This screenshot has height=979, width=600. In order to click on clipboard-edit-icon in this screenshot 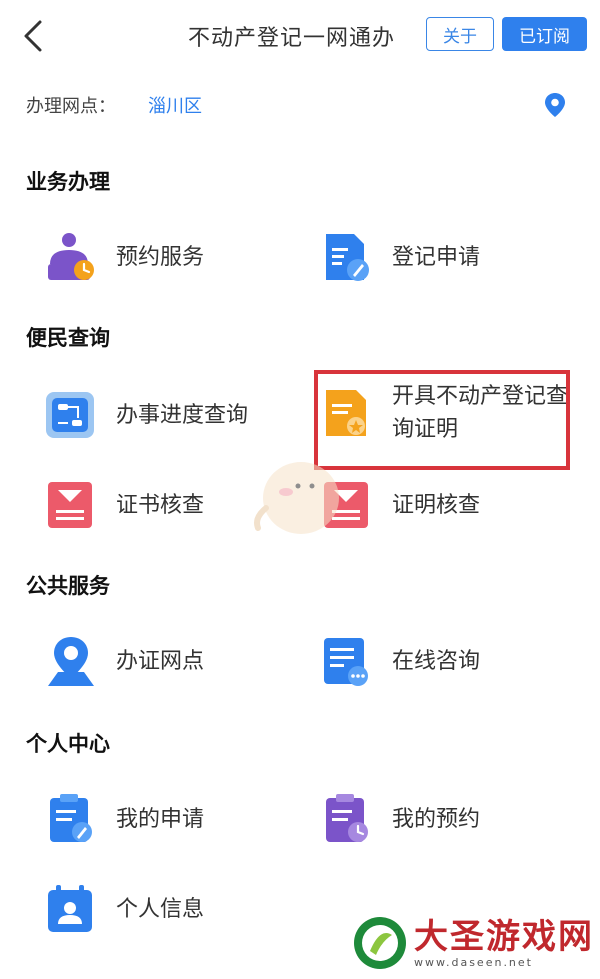, I will do `click(71, 818)`.